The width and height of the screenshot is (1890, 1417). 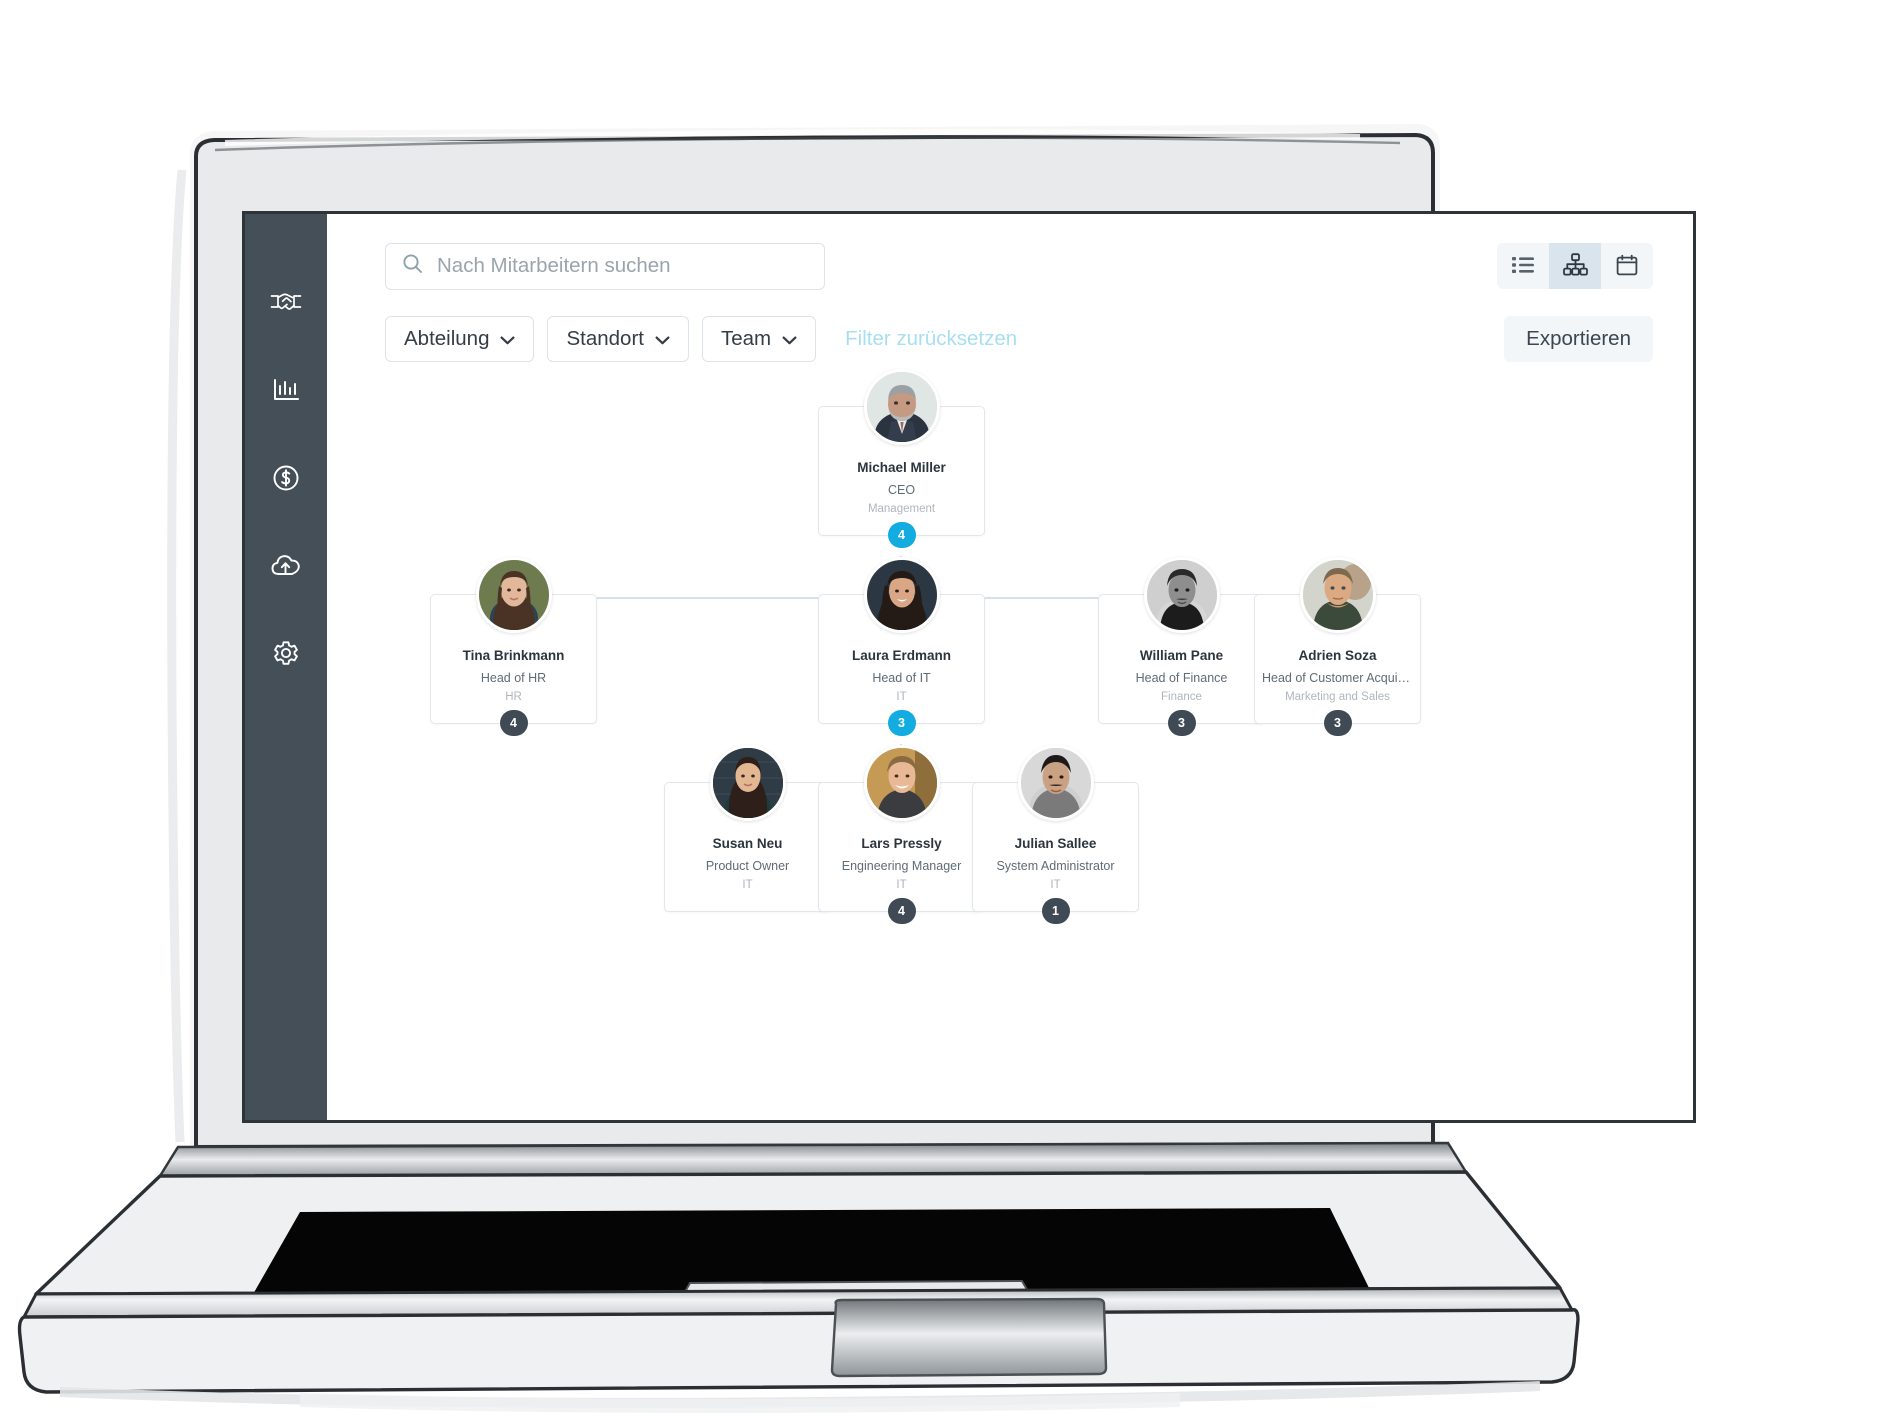 I want to click on view-btn-list, so click(x=1523, y=266).